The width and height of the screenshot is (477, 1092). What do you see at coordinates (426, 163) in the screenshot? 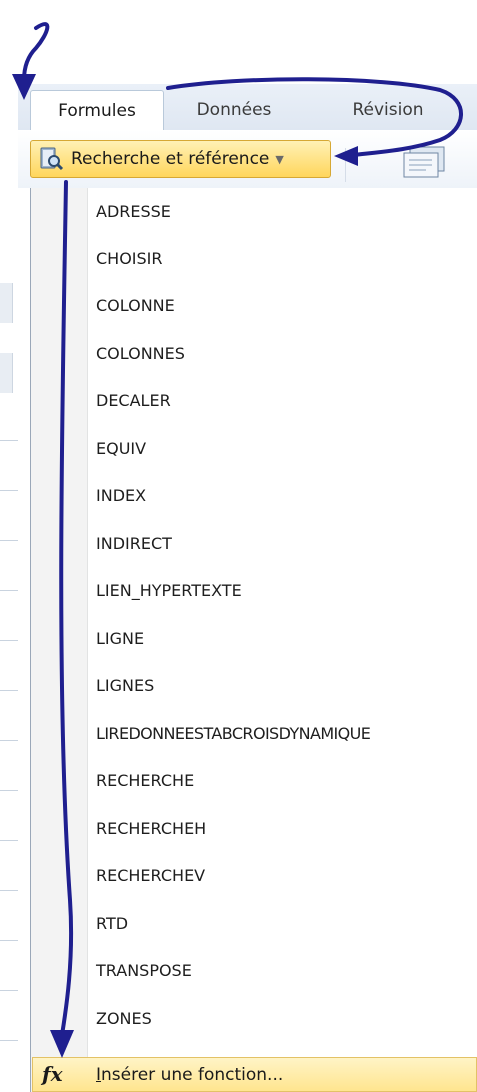
I see `function-library-icon` at bounding box center [426, 163].